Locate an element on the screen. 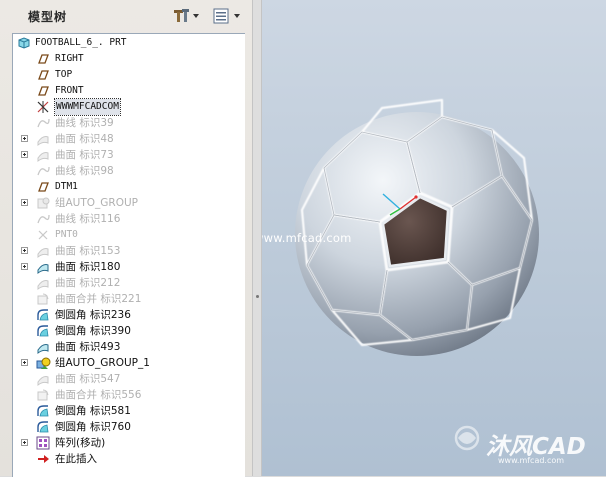 The height and width of the screenshot is (477, 606). tree-item: 曲面 标识493 is located at coordinates (129, 347).